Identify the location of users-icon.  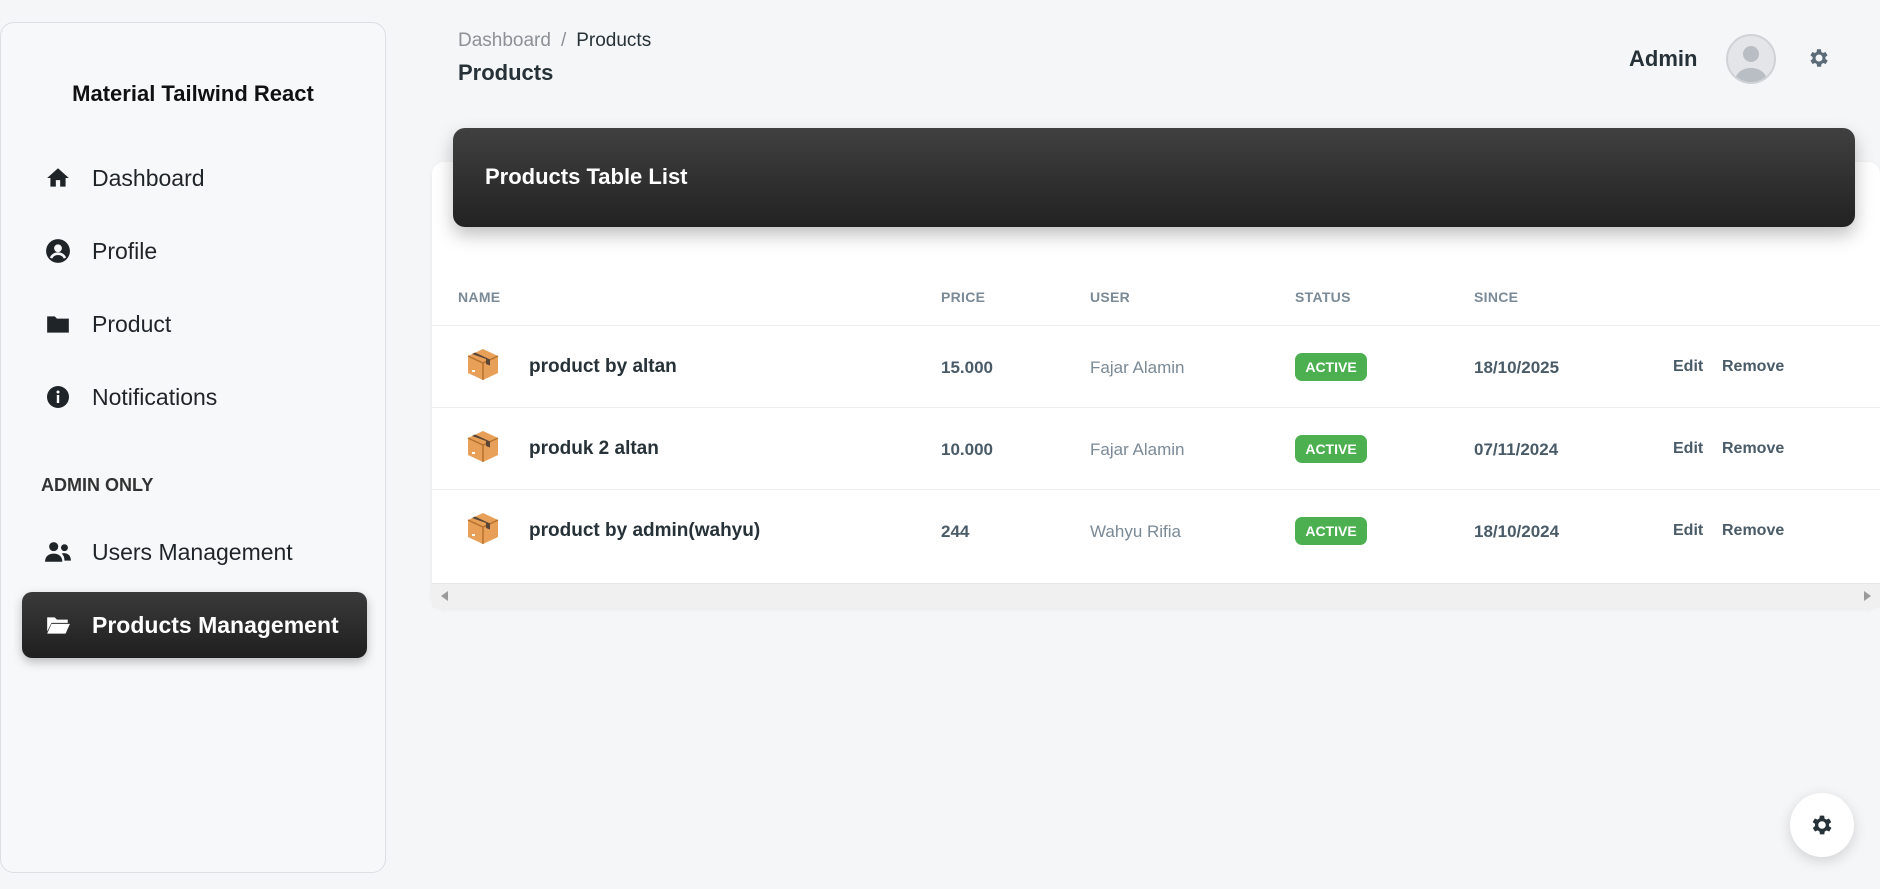
(58, 552).